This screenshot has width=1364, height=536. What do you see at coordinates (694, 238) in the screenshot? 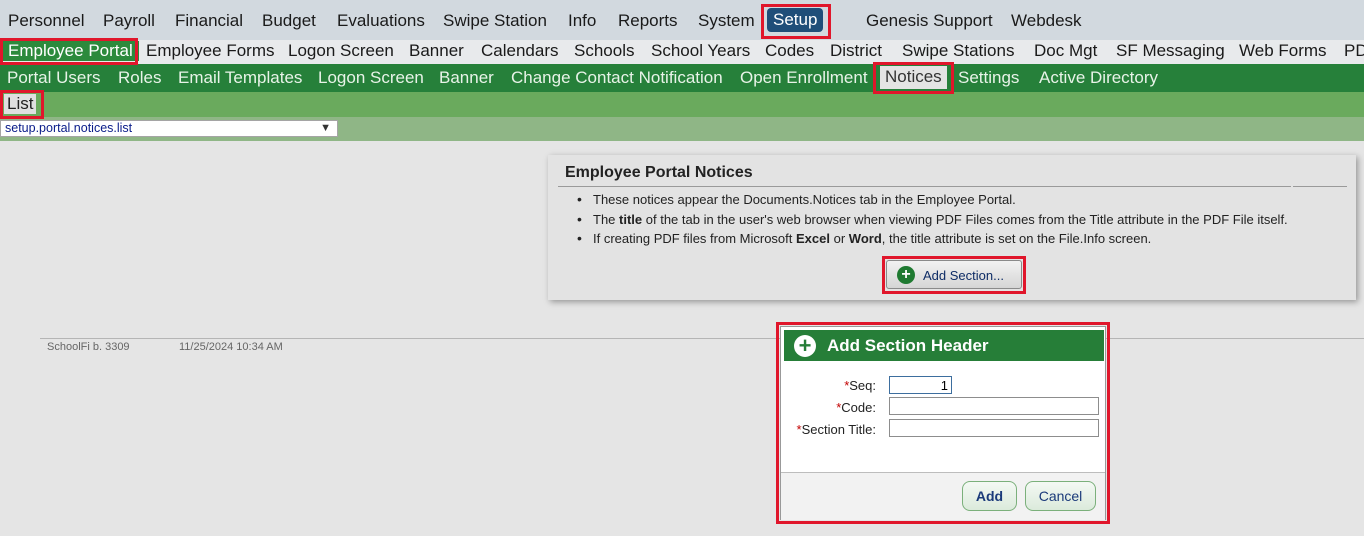
I see `bullet-text: If creating PDF files from Microsoft` at bounding box center [694, 238].